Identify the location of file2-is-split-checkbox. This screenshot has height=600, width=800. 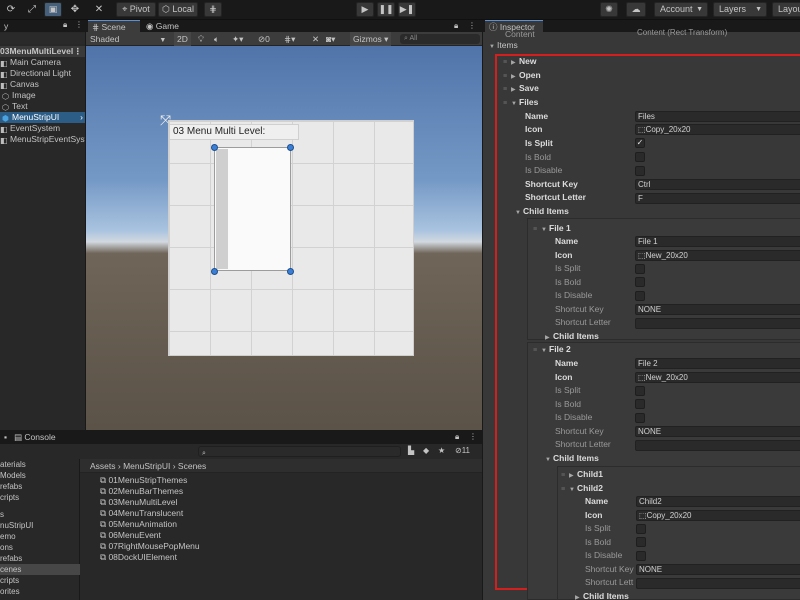
(640, 391).